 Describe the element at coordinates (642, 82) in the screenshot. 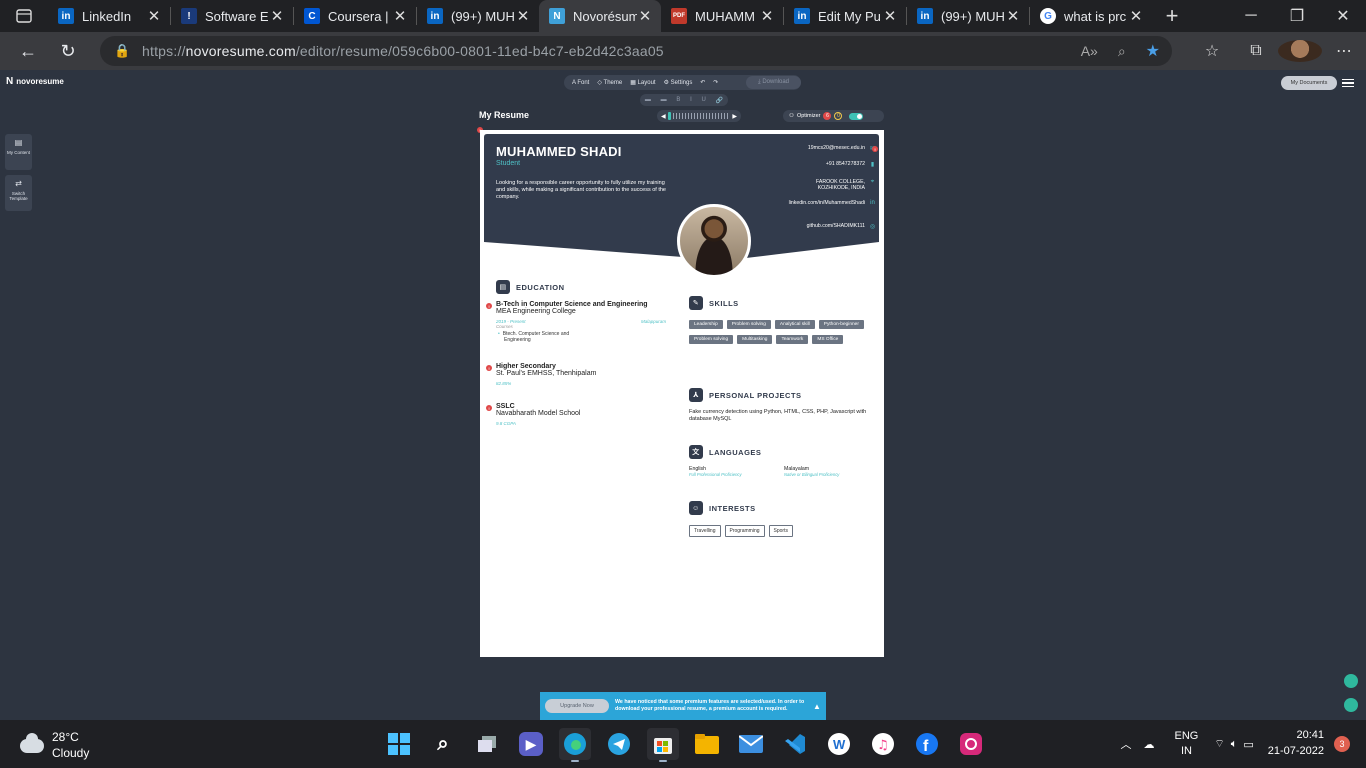

I see `layout-button: ▦ Layout` at that location.